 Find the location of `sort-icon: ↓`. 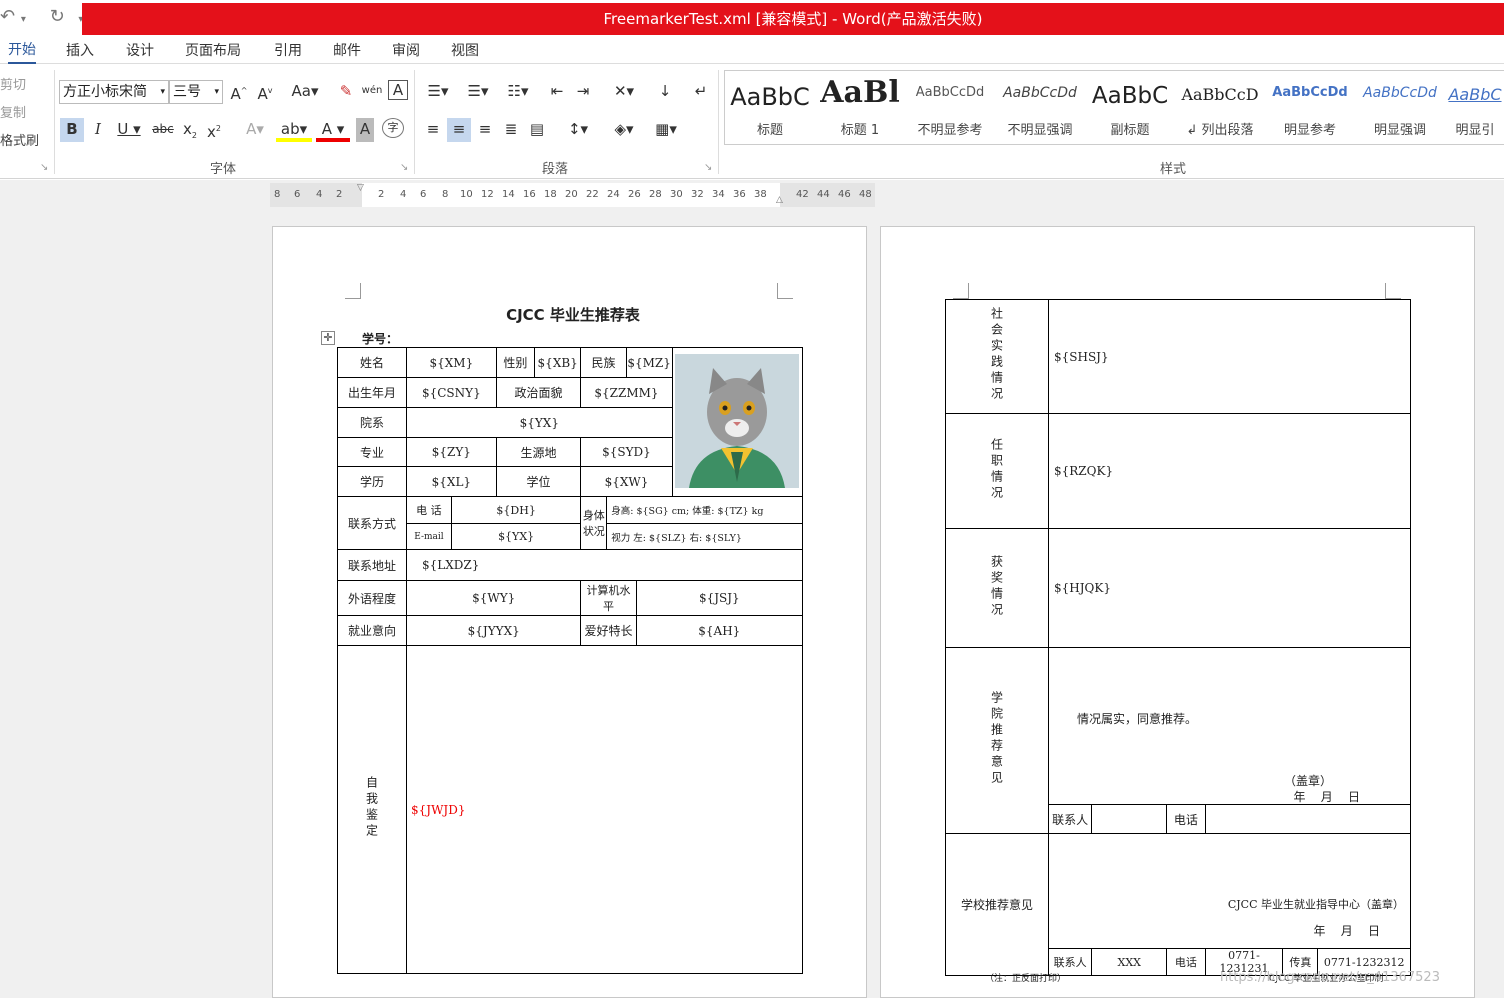

sort-icon: ↓ is located at coordinates (665, 92).